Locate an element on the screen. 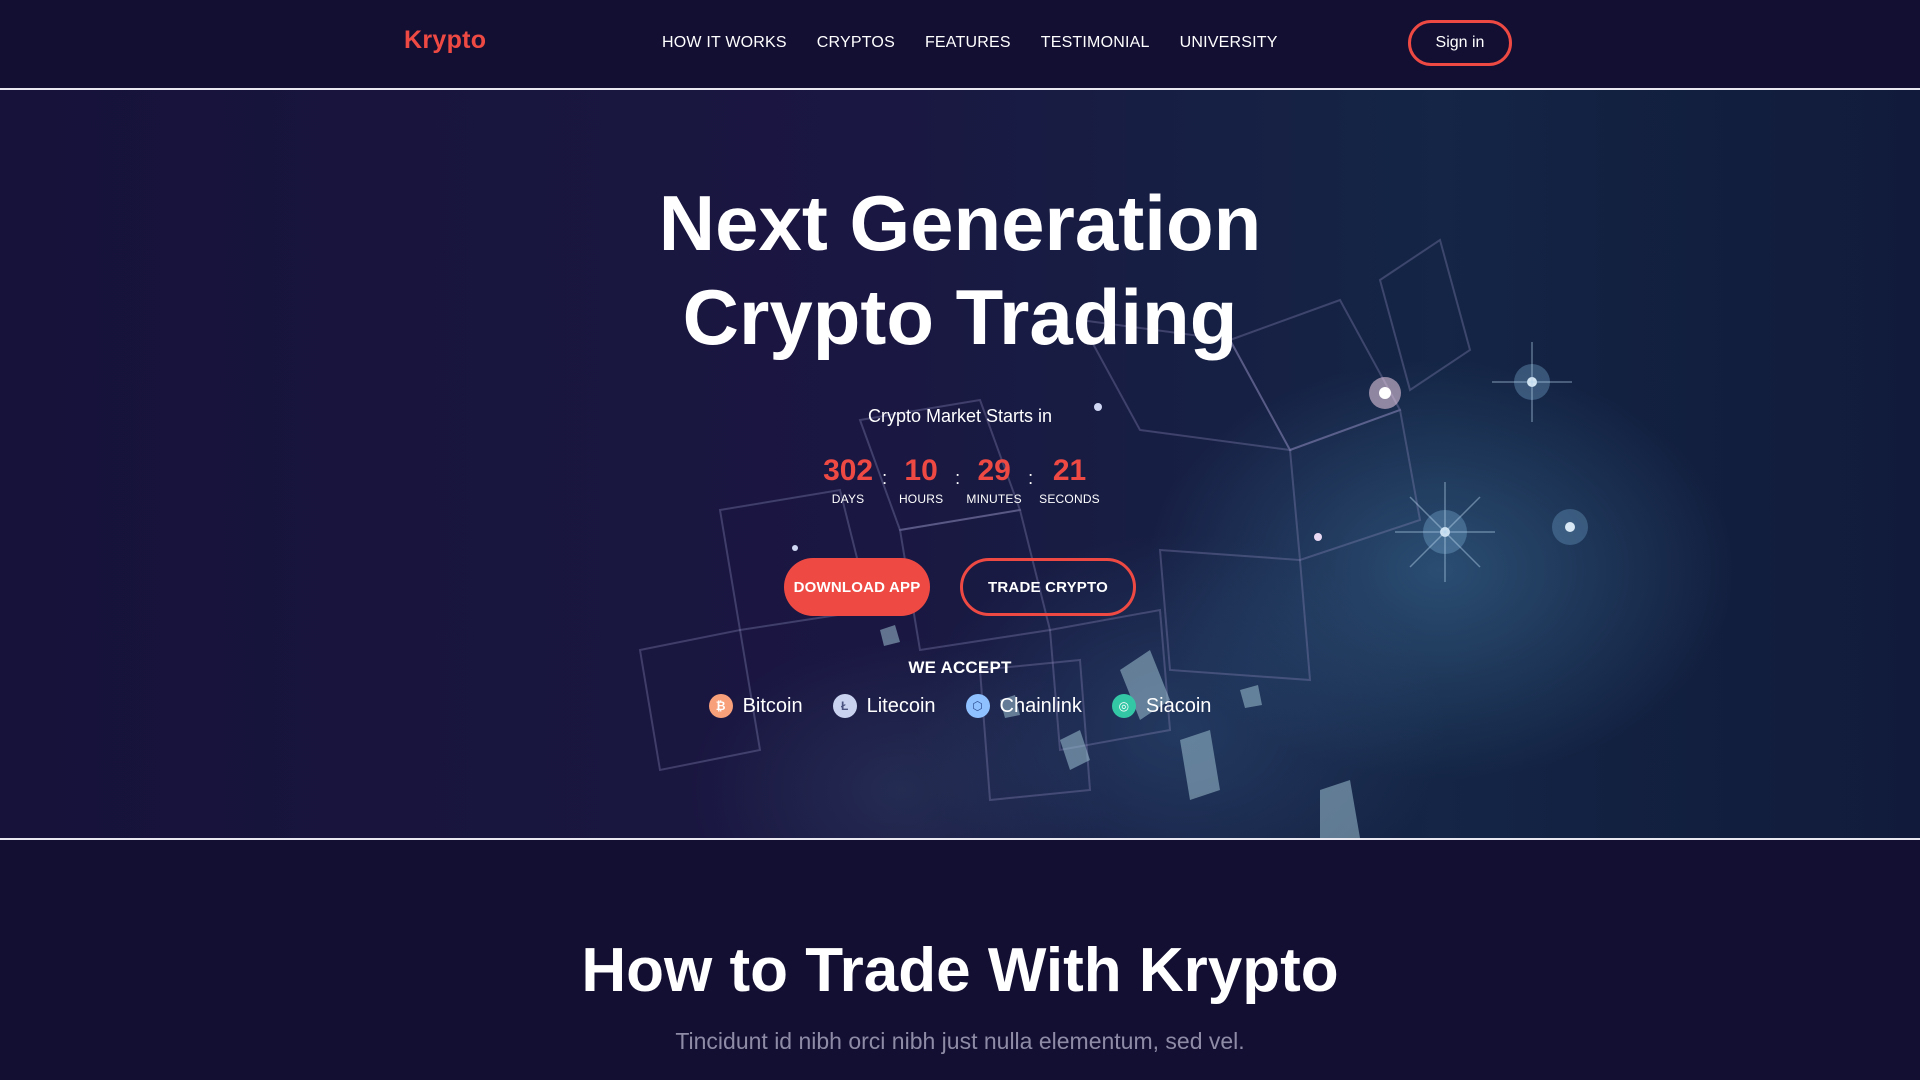 Image resolution: width=1920 pixels, height=1080 pixels. hero-title-line-2: Crypto Trading is located at coordinates (960, 317).